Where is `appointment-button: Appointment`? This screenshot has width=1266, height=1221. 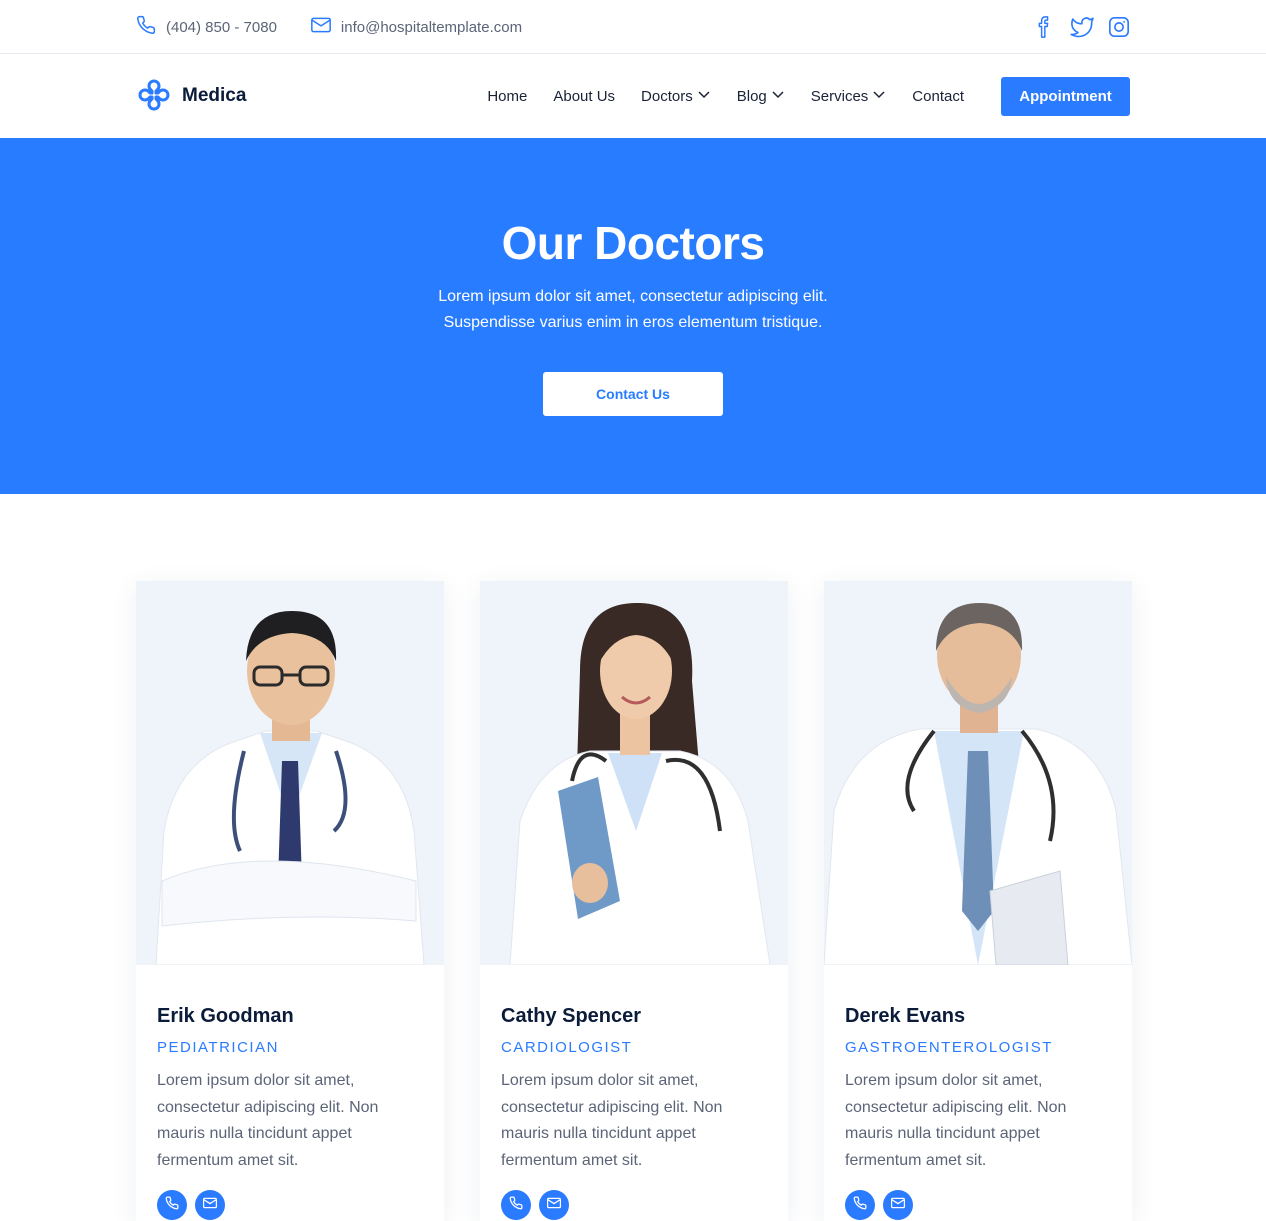 appointment-button: Appointment is located at coordinates (1065, 96).